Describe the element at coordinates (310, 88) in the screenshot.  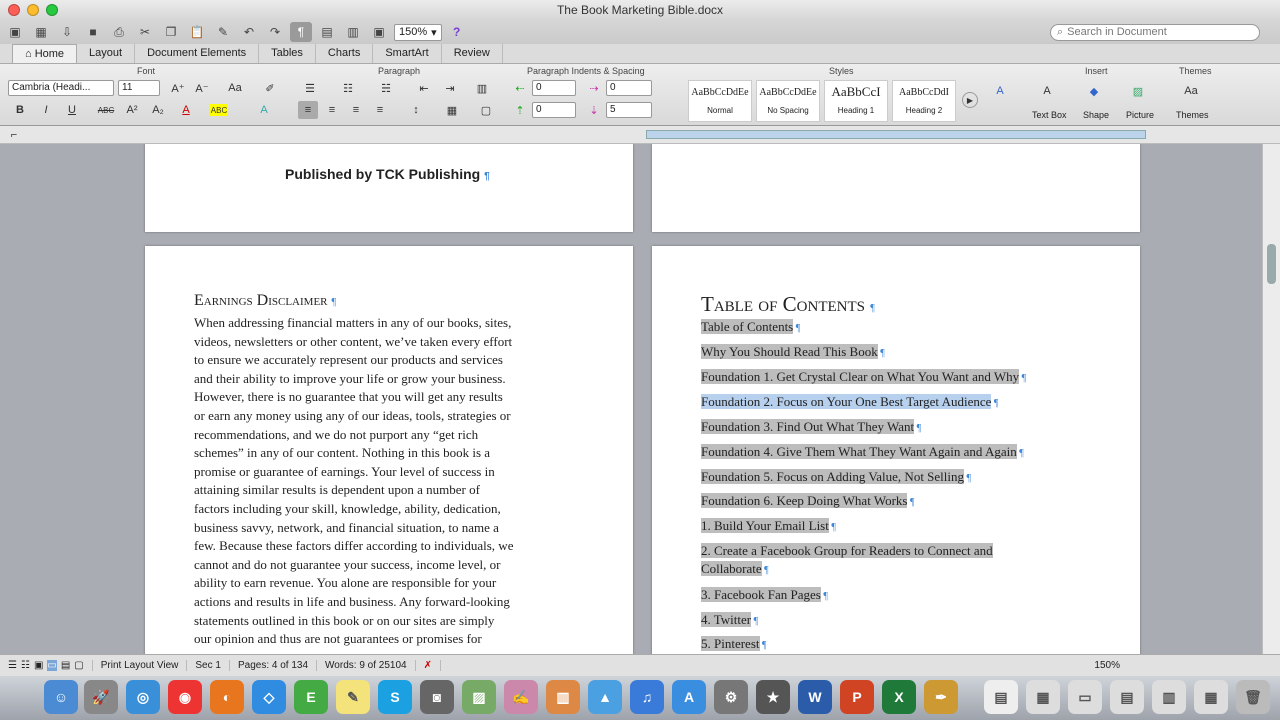
I see `bullets-icon: ☰` at that location.